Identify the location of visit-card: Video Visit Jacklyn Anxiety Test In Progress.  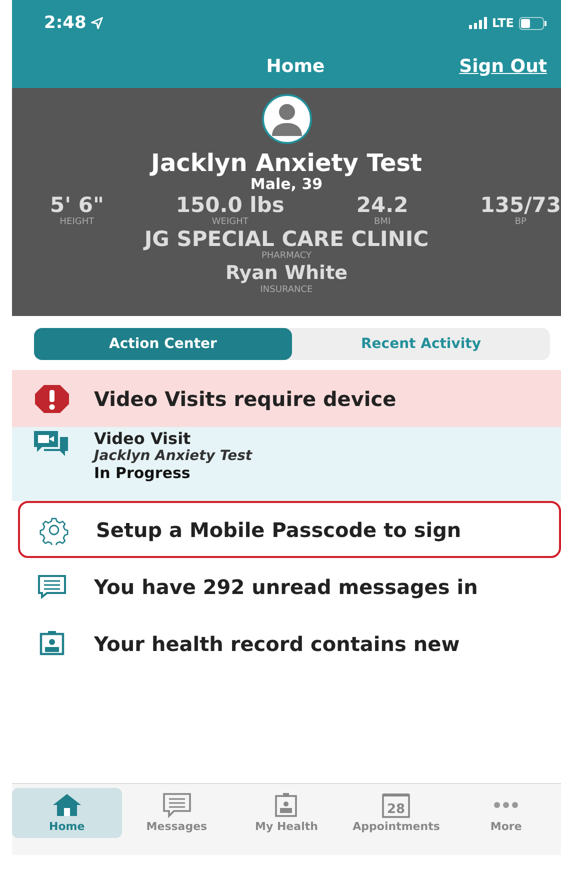
(286, 464).